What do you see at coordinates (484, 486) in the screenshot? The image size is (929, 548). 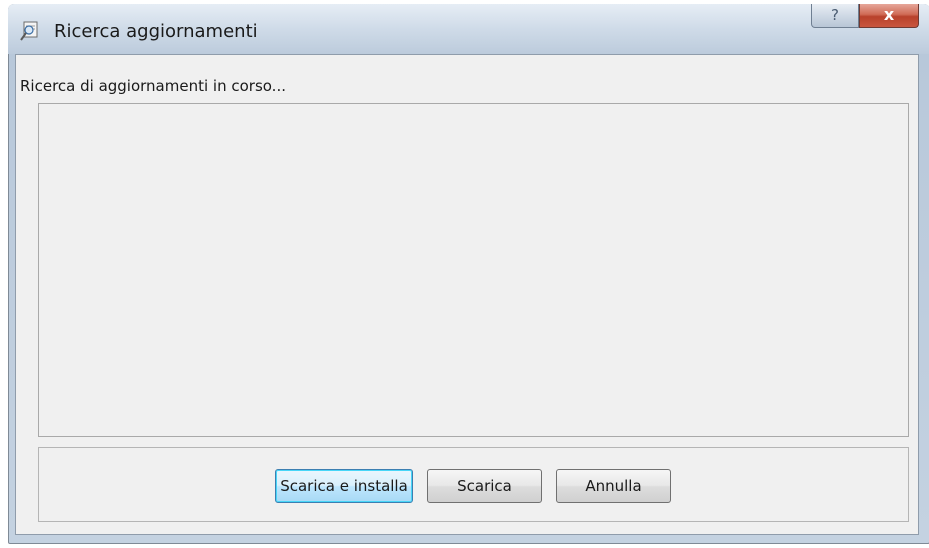 I see `download-button: Scarica` at bounding box center [484, 486].